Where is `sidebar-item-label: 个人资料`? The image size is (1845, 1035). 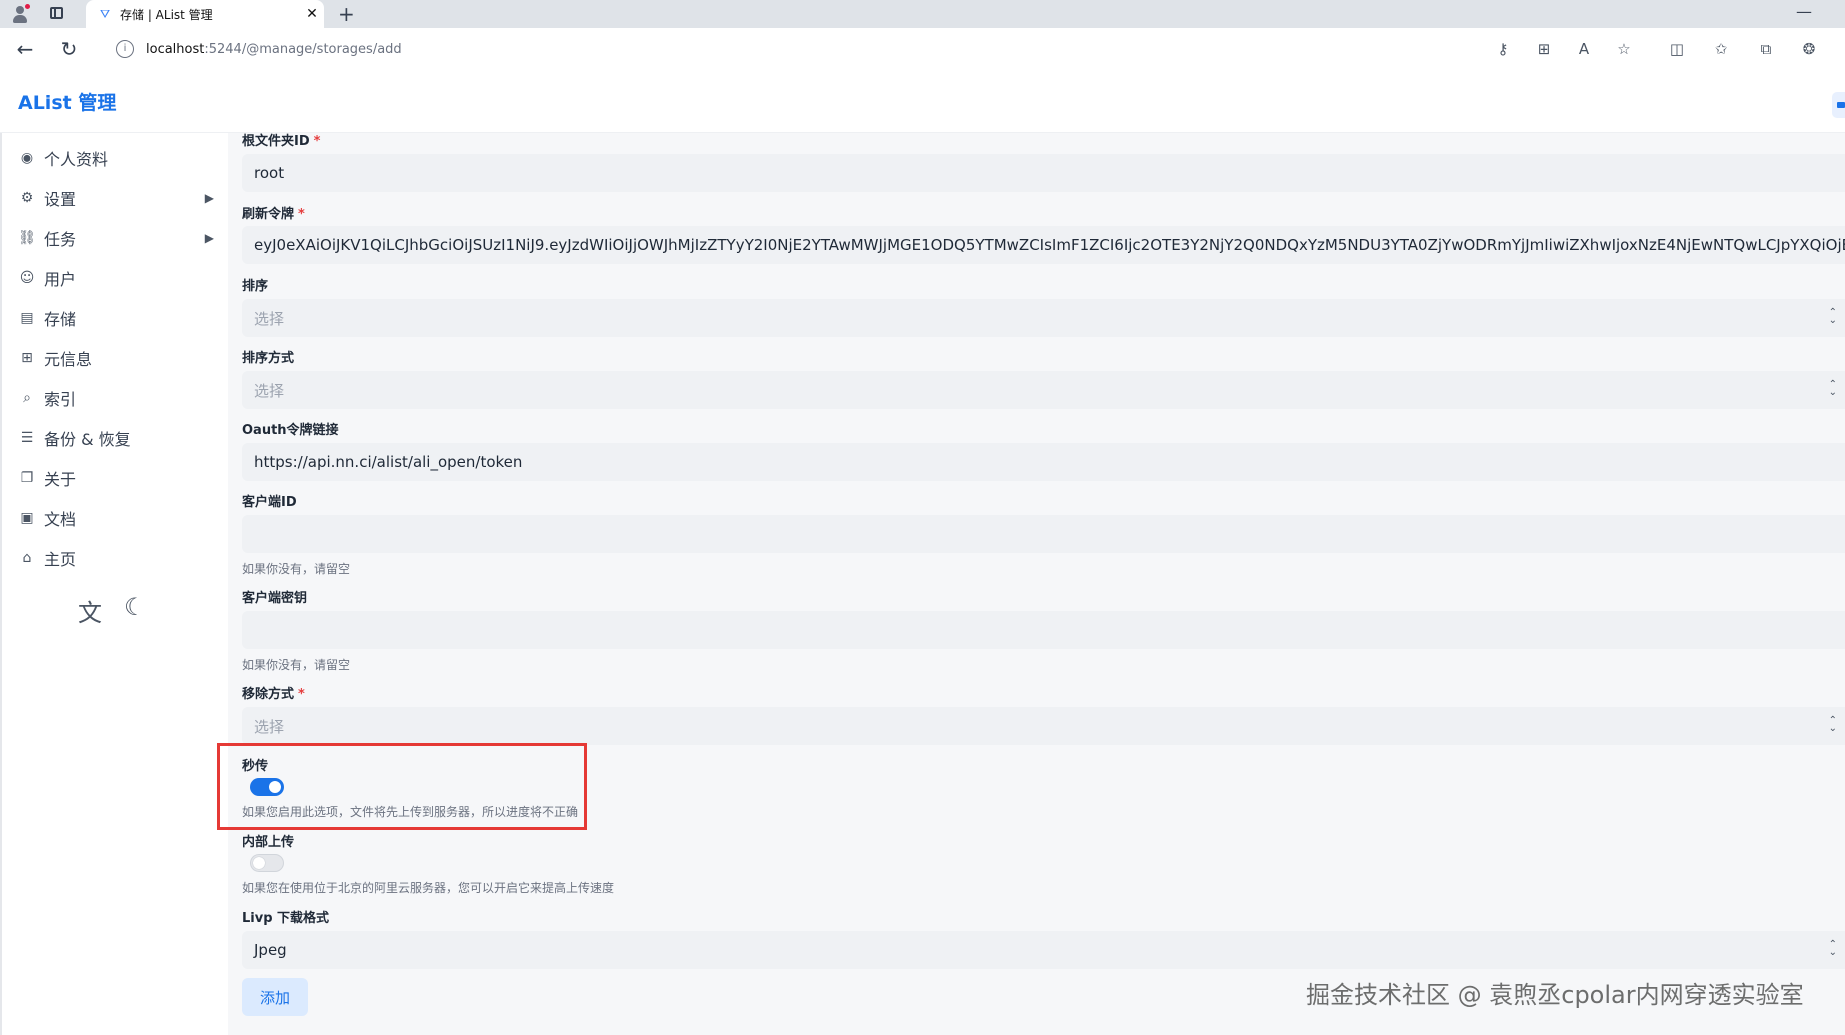 sidebar-item-label: 个人资料 is located at coordinates (76, 159).